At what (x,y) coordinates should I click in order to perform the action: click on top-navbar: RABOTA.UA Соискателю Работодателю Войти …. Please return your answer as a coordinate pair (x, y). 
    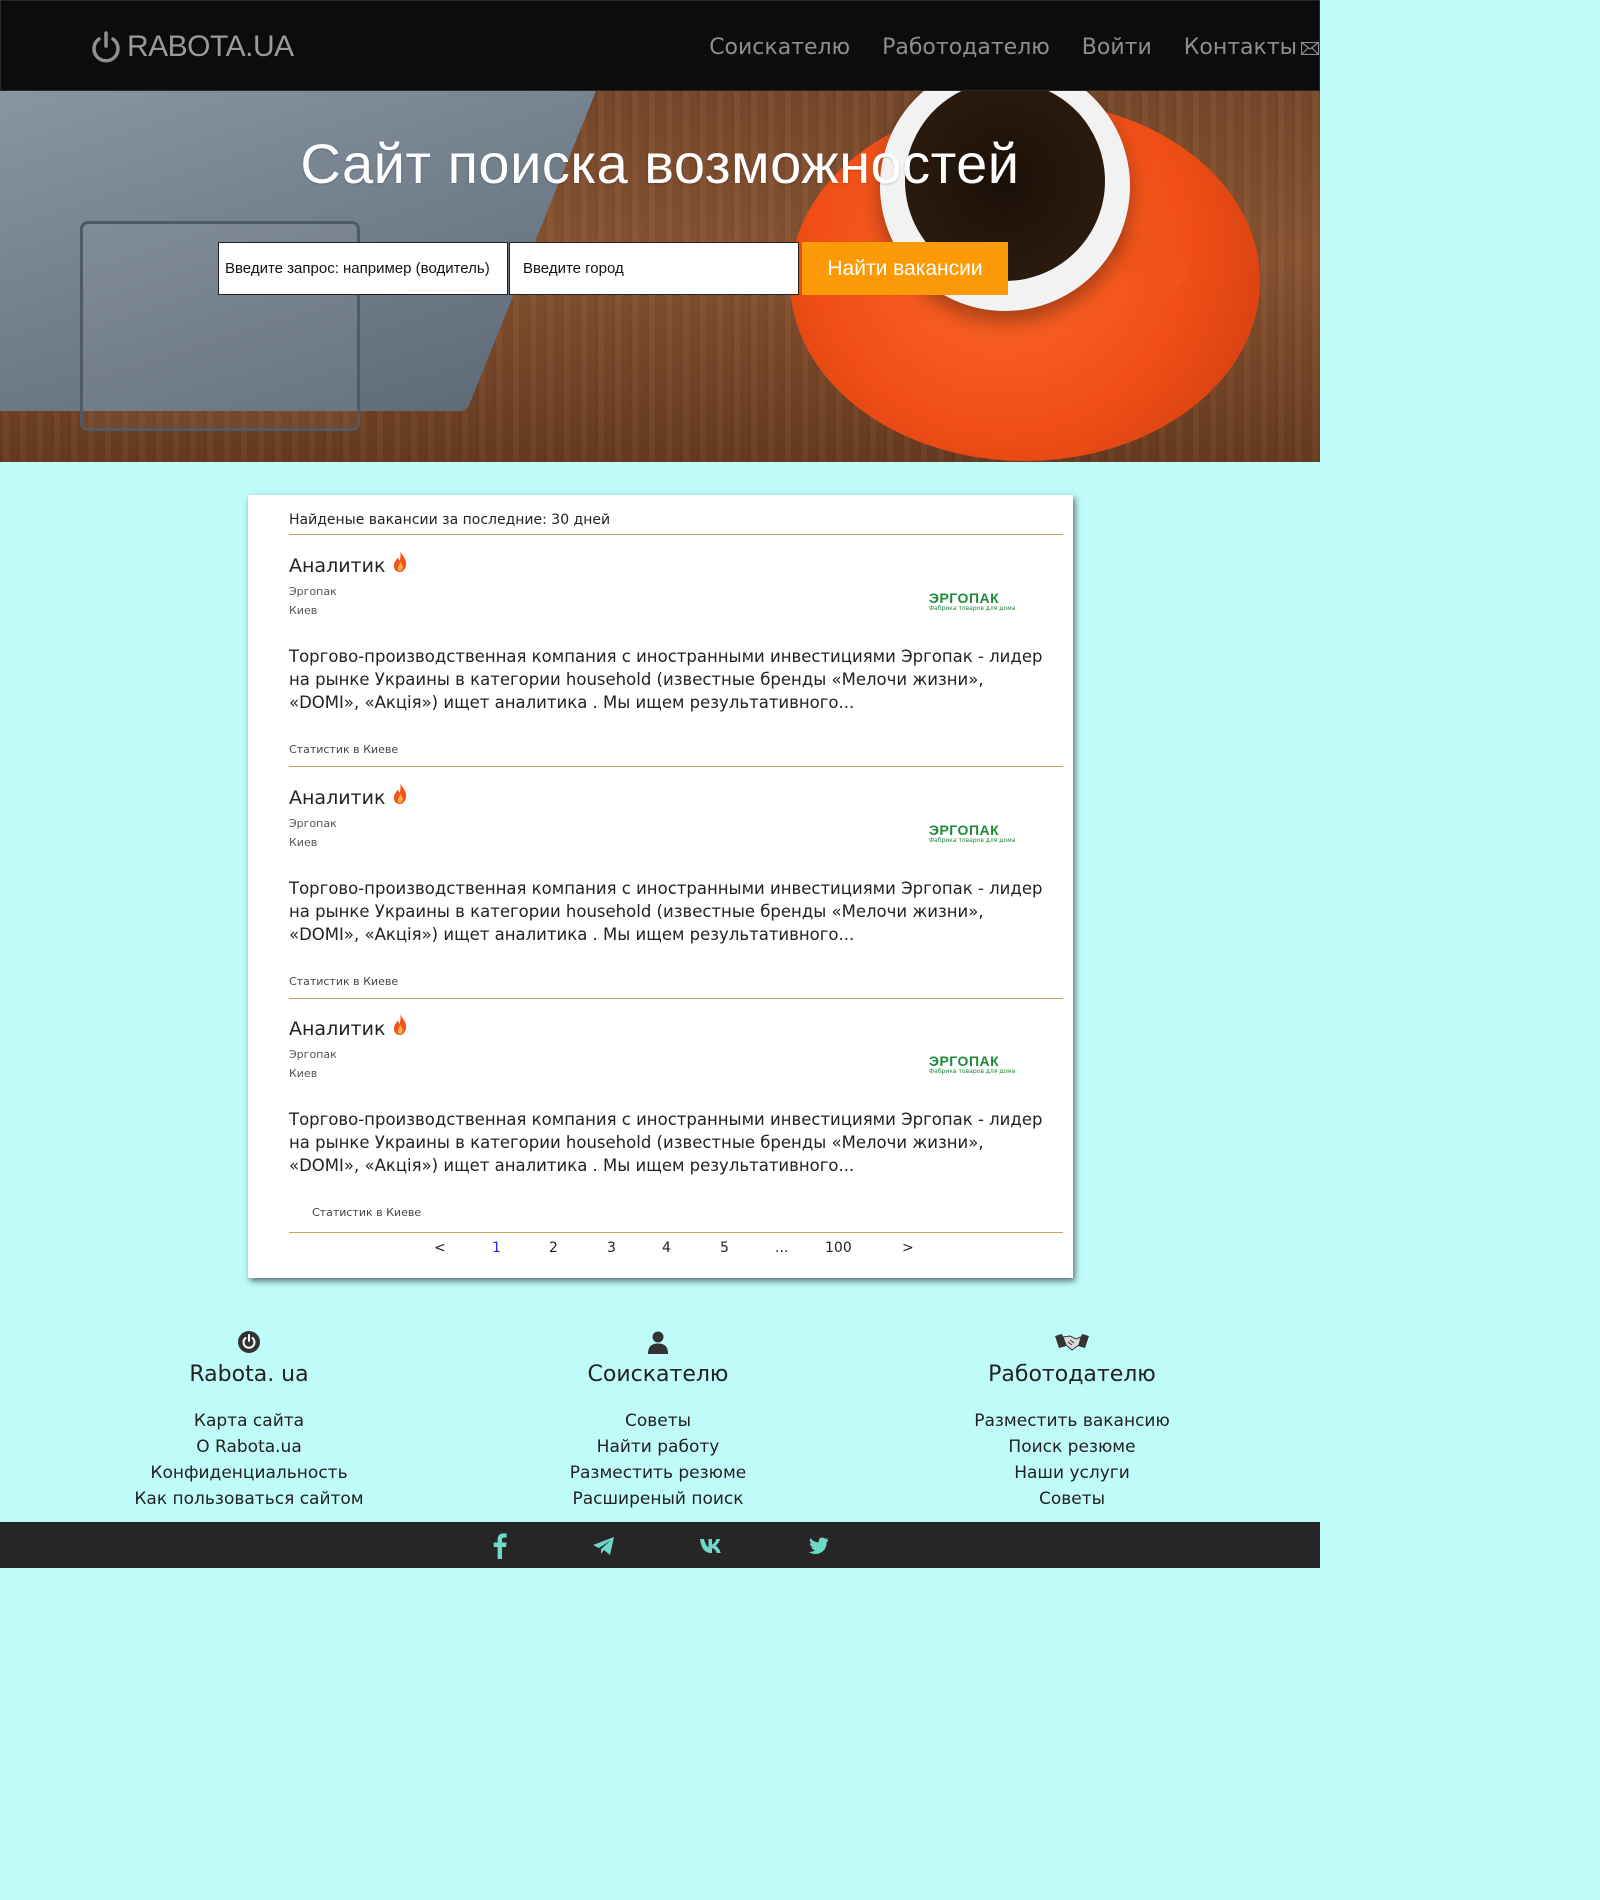
    Looking at the image, I should click on (660, 45).